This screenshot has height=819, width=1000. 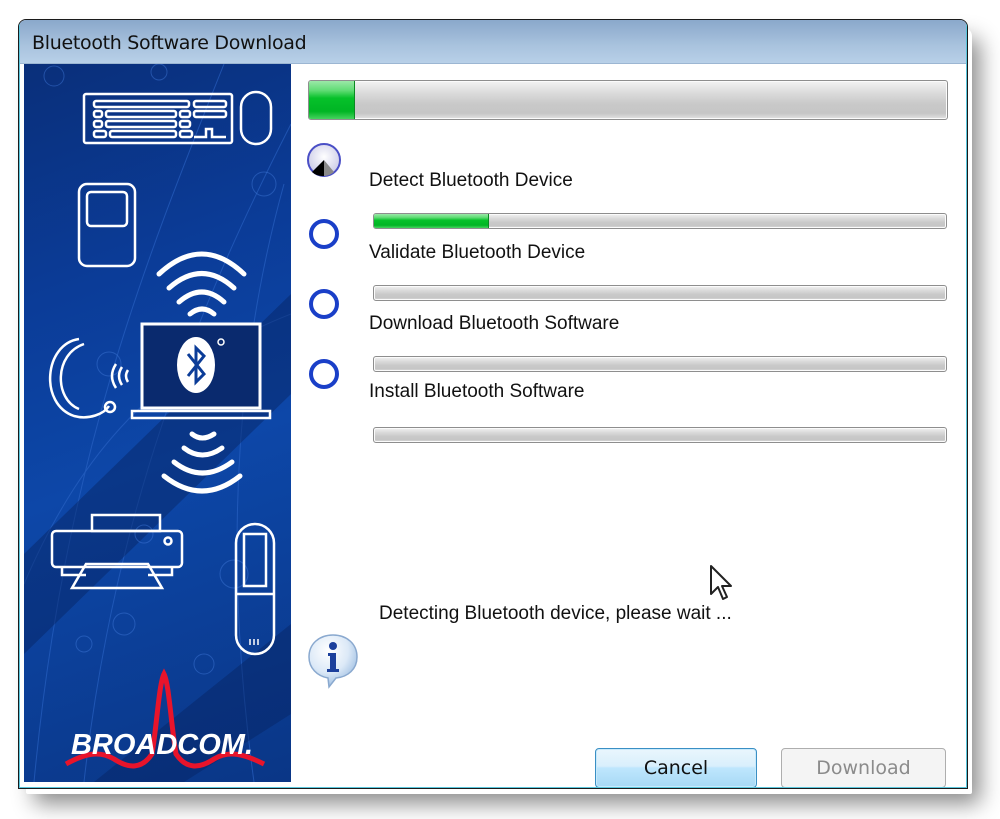 What do you see at coordinates (493, 42) in the screenshot?
I see `title-bar: Bluetooth Software Download` at bounding box center [493, 42].